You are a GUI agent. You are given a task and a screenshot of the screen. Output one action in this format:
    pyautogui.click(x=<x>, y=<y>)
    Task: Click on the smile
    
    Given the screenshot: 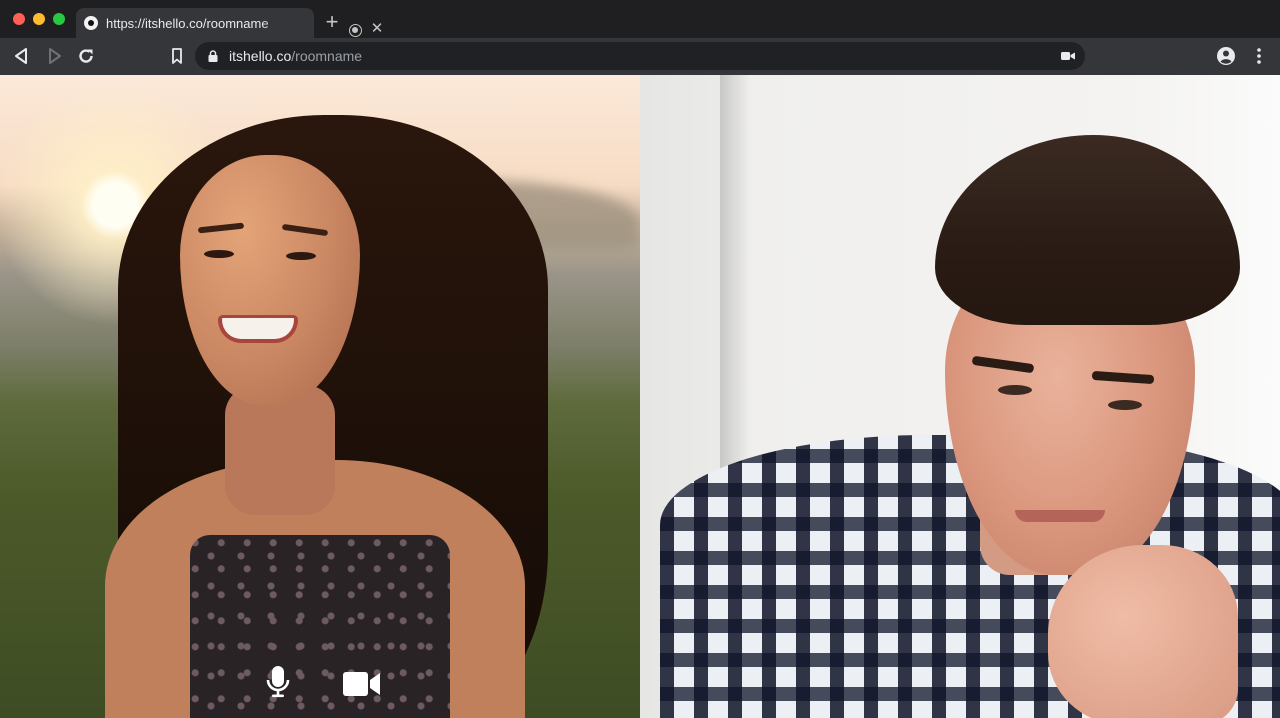 What is the action you would take?
    pyautogui.click(x=258, y=329)
    